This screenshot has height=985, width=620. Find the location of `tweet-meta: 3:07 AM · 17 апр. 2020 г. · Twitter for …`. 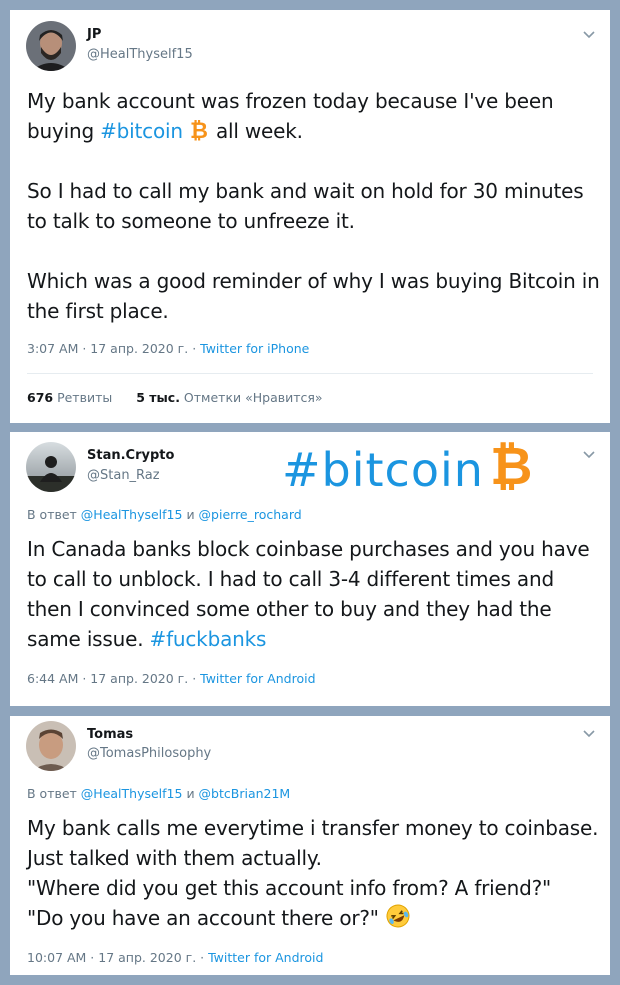

tweet-meta: 3:07 AM · 17 апр. 2020 г. · Twitter for … is located at coordinates (168, 348).